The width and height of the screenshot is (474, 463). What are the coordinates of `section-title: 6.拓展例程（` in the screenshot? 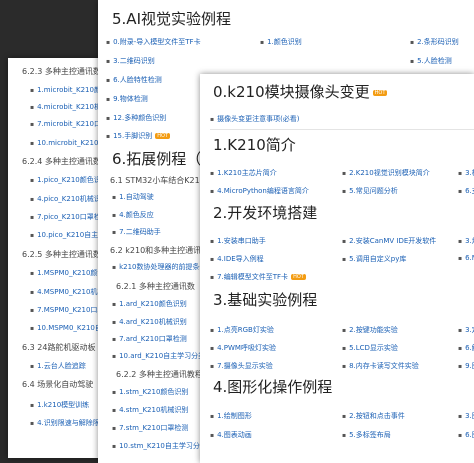 It's located at (157, 159).